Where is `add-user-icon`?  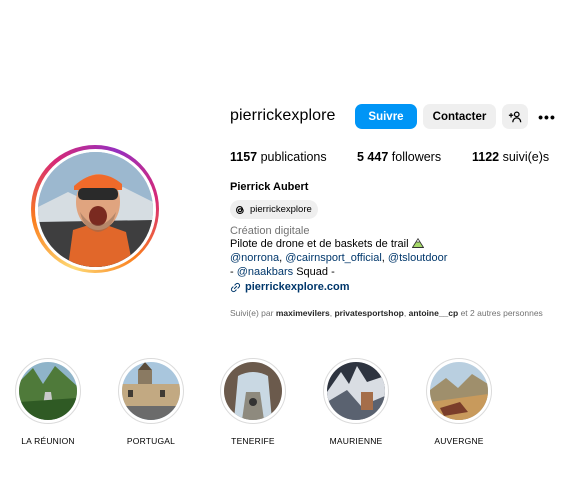
add-user-icon is located at coordinates (515, 116).